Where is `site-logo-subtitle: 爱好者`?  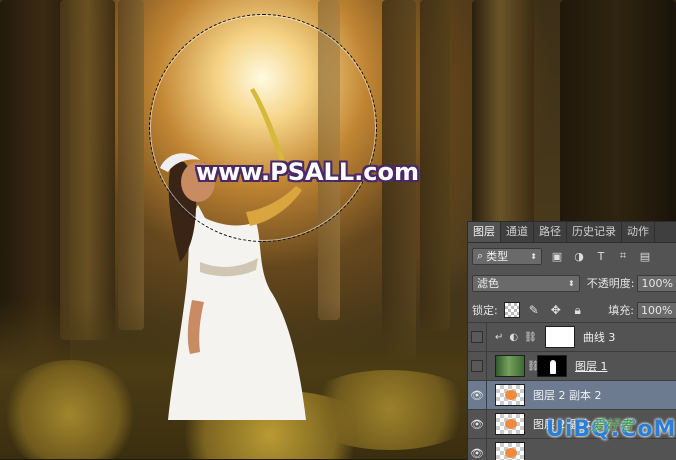
site-logo-subtitle: 爱好者 is located at coordinates (612, 425).